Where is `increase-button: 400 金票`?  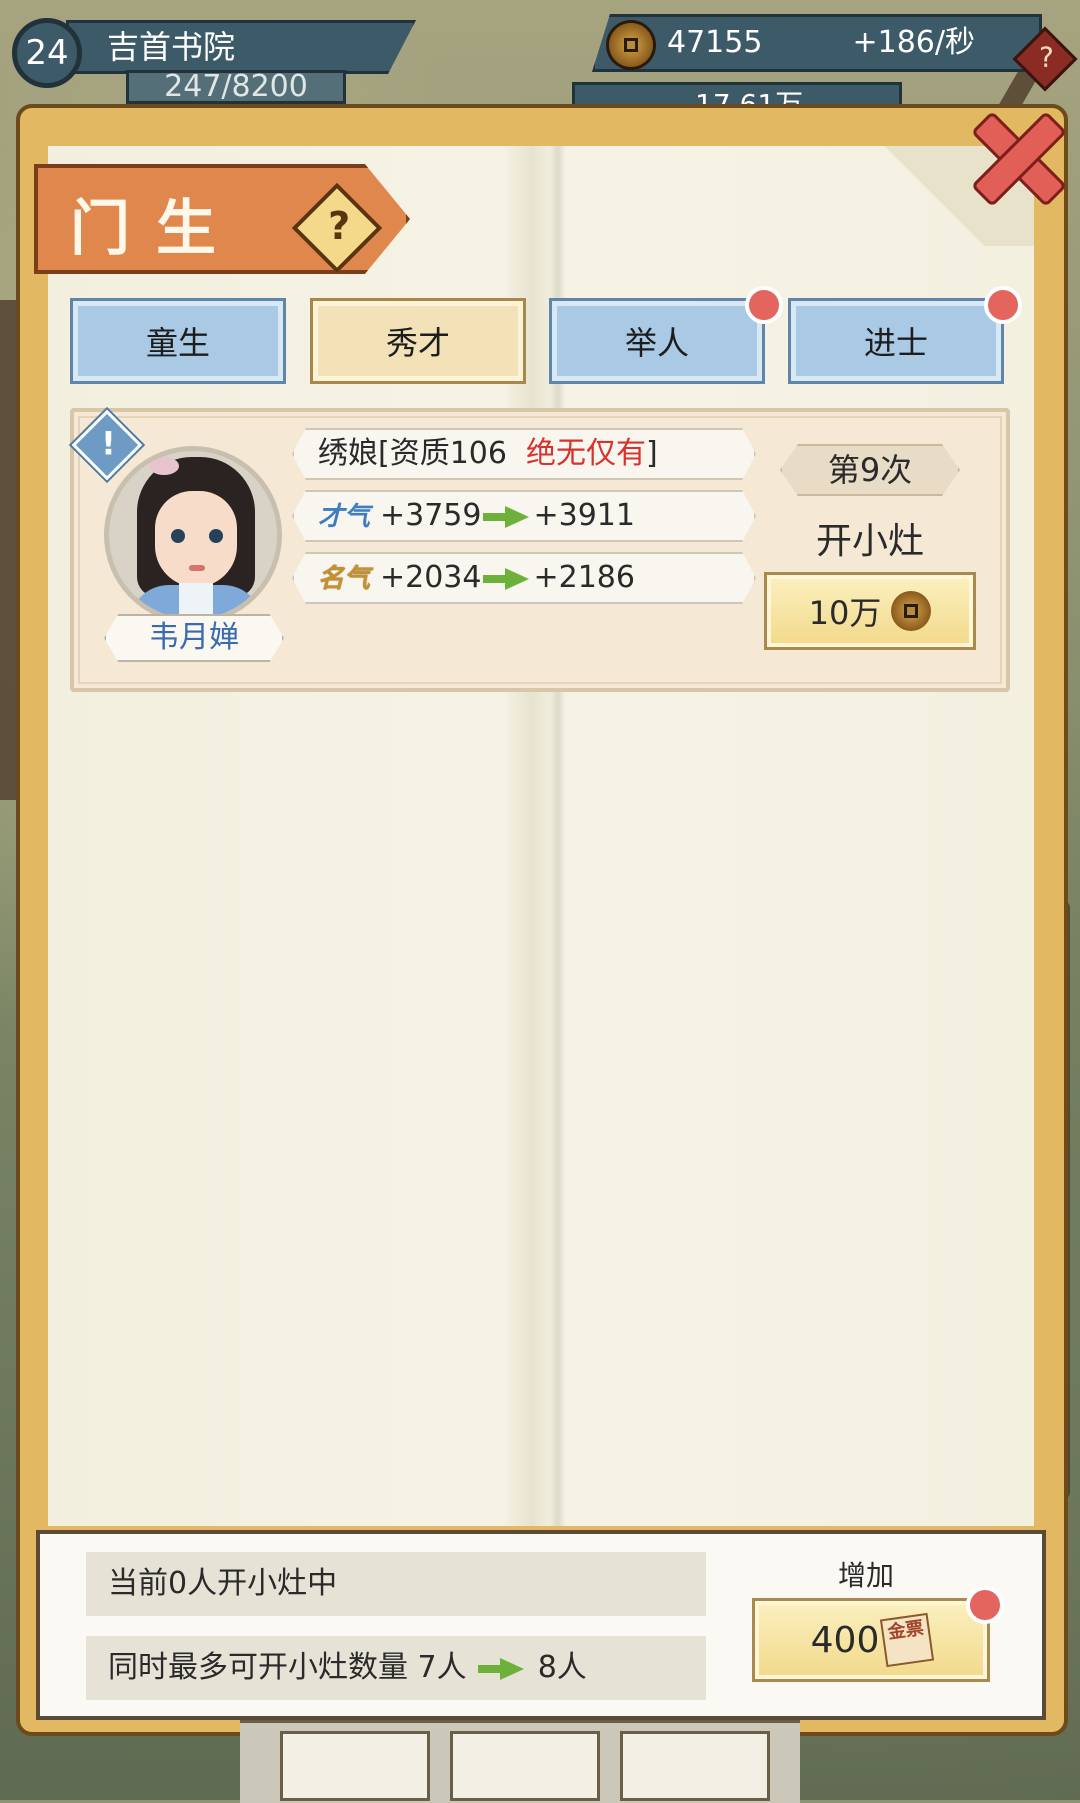 increase-button: 400 金票 is located at coordinates (871, 1640).